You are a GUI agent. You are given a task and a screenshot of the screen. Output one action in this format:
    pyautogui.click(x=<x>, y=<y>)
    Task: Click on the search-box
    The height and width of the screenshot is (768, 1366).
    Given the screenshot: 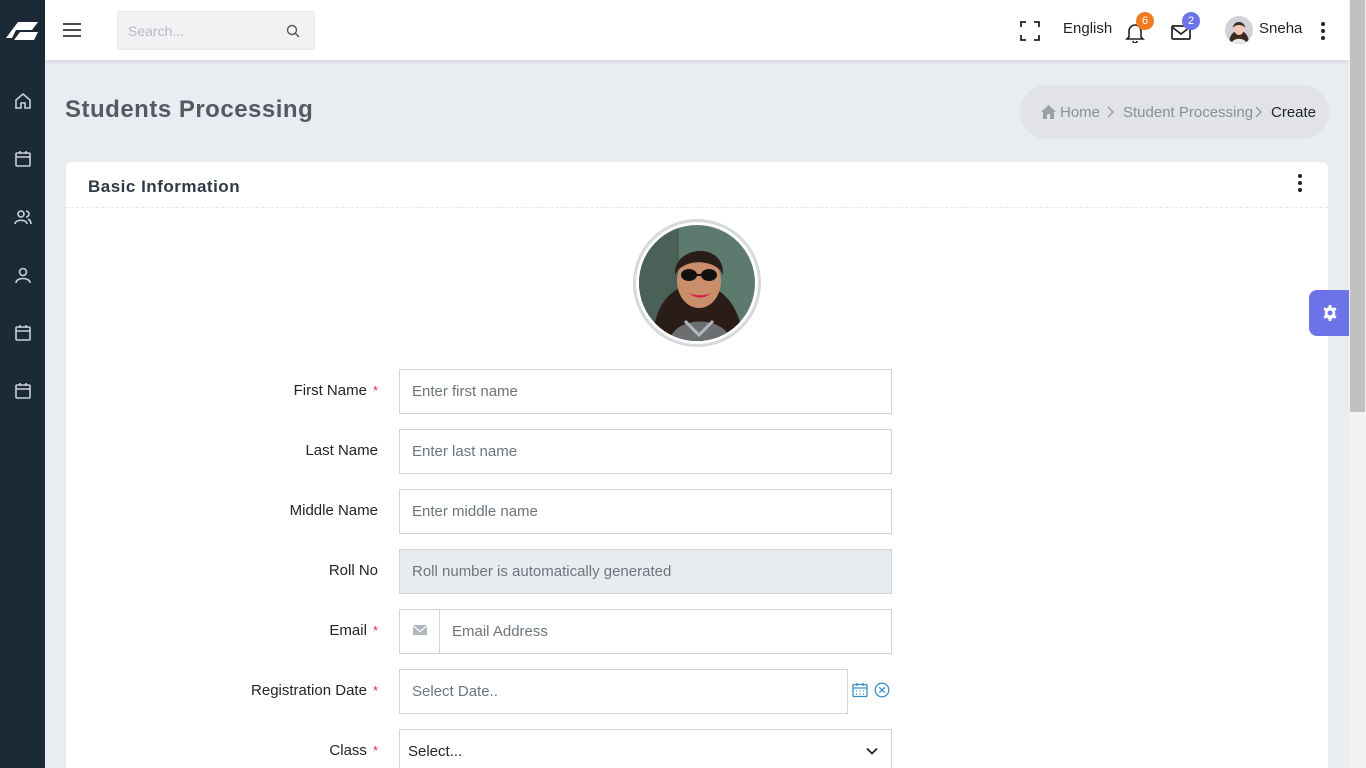 What is the action you would take?
    pyautogui.click(x=216, y=30)
    